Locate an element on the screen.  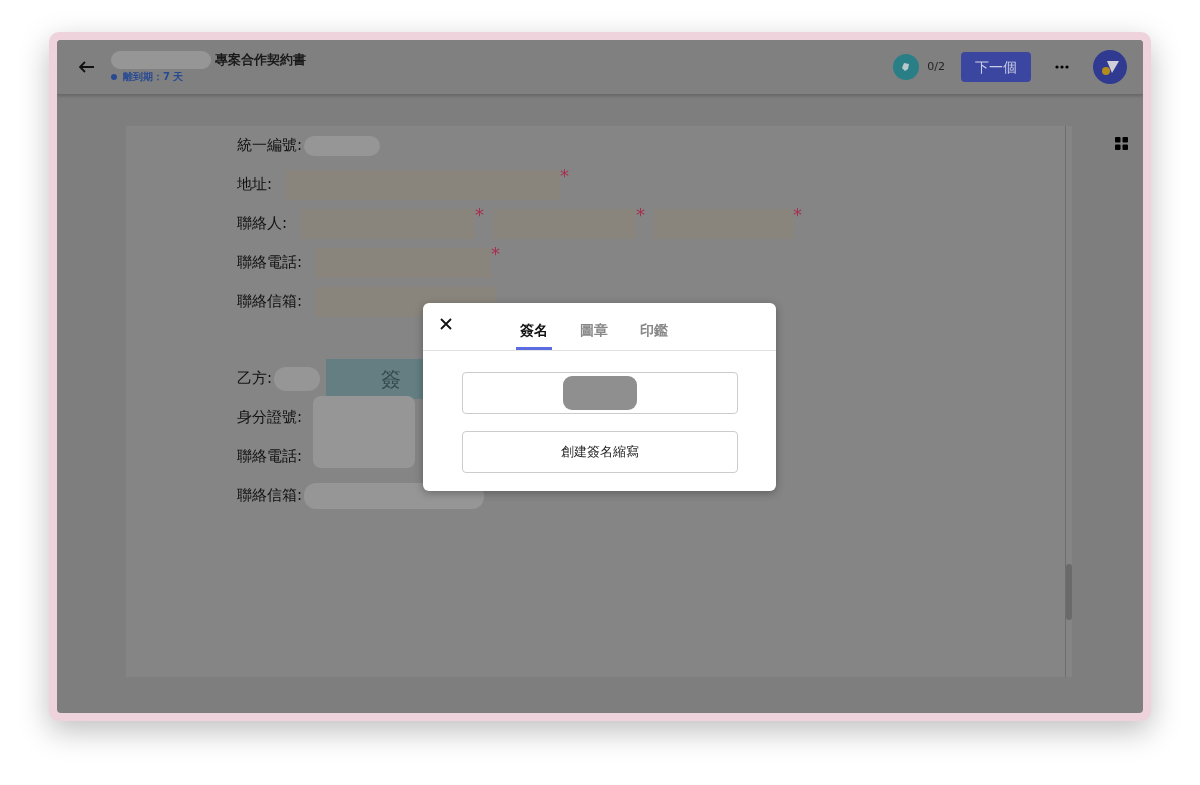
field-label: 聯絡人: is located at coordinates (262, 224).